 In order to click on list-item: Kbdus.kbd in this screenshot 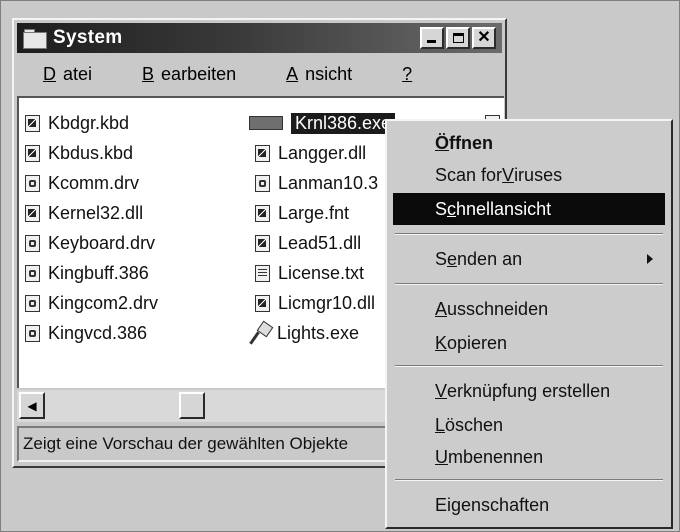, I will do `click(79, 153)`.